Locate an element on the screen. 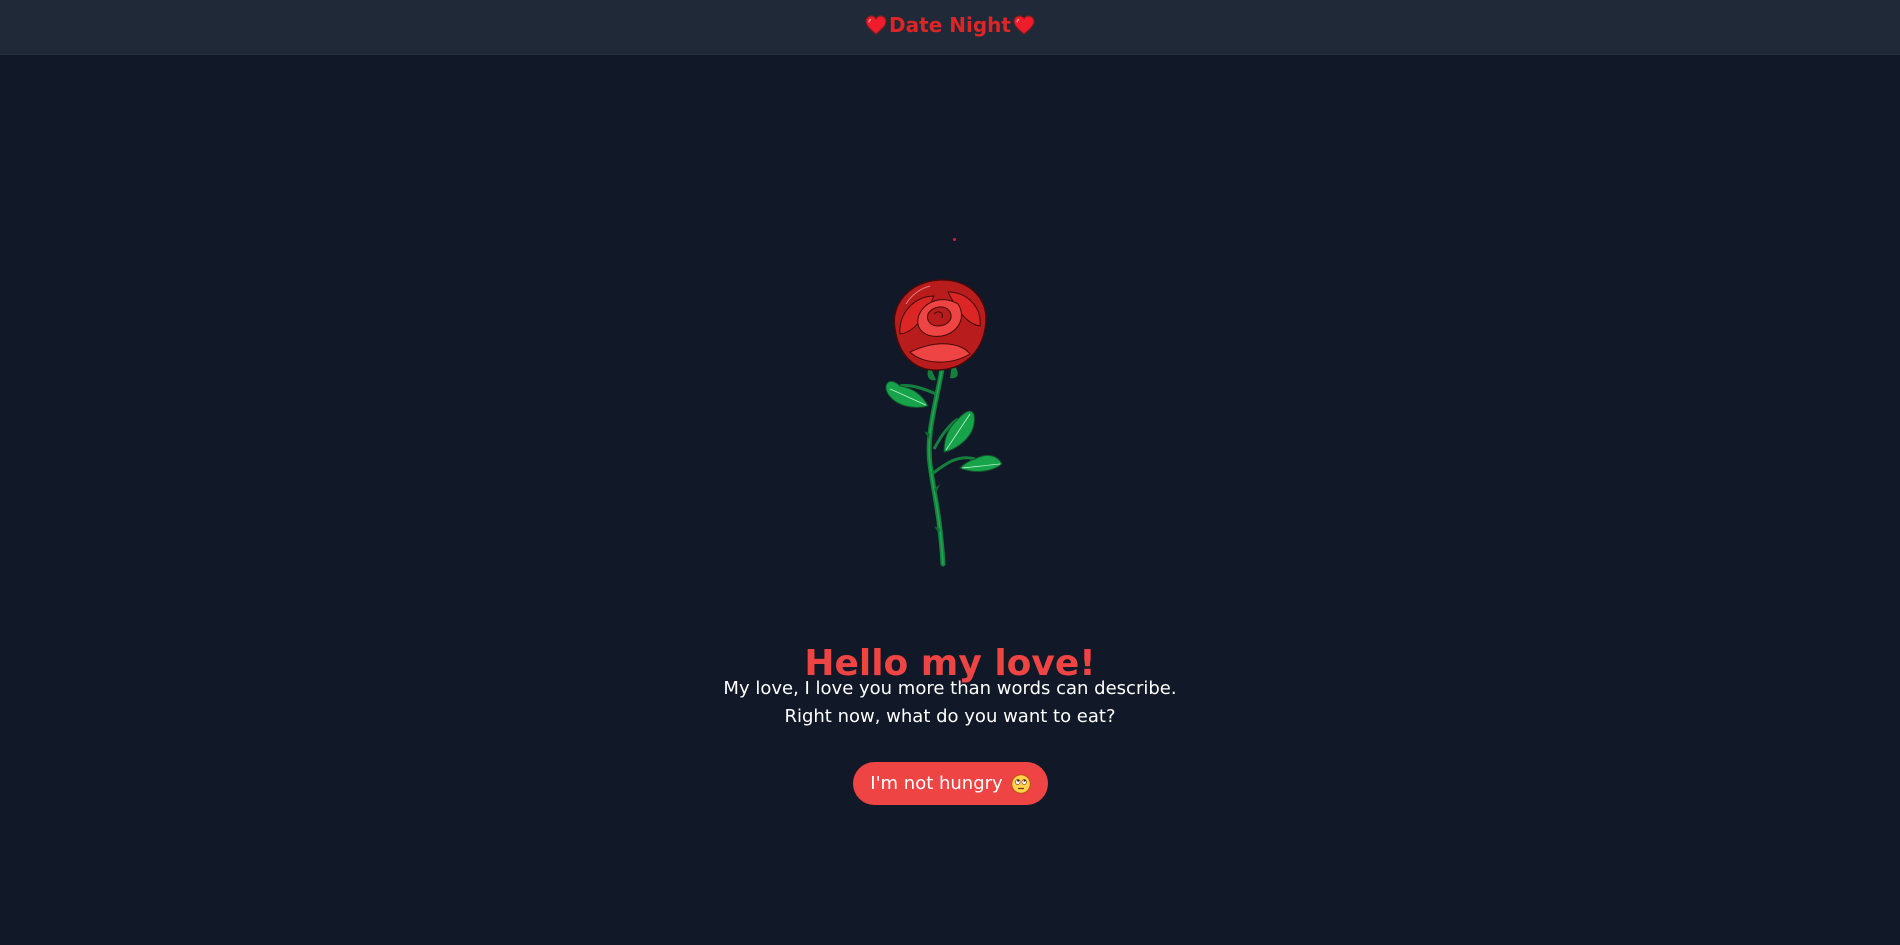 This screenshot has width=1900, height=945. button-label: I'm not hungry is located at coordinates (936, 783).